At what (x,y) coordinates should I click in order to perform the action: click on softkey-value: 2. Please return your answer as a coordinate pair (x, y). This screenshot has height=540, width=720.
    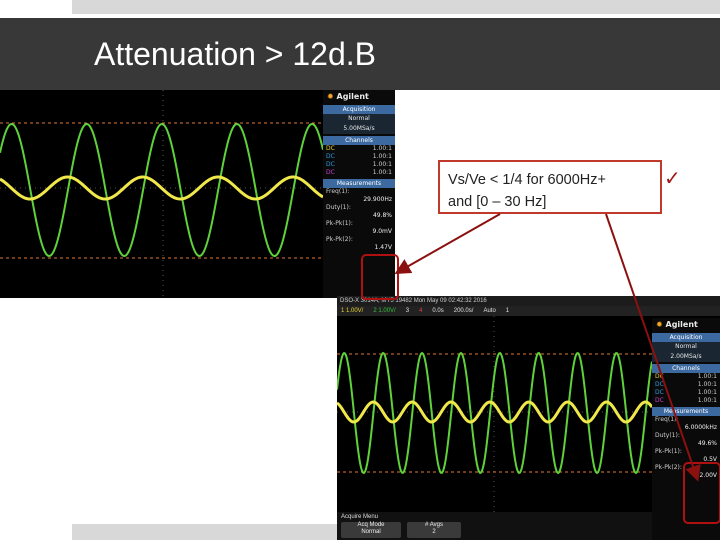
    Looking at the image, I should click on (434, 532).